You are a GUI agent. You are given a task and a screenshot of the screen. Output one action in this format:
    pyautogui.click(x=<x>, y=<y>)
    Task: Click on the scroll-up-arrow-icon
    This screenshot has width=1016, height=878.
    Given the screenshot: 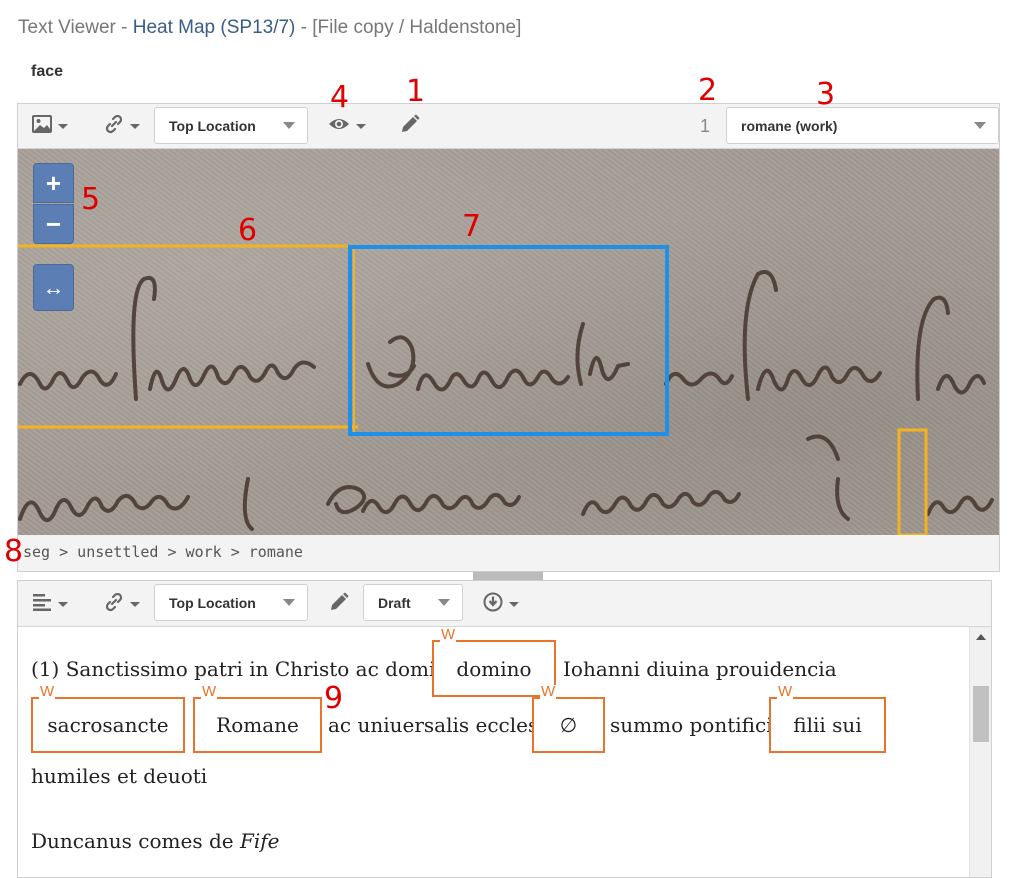 What is the action you would take?
    pyautogui.click(x=981, y=637)
    